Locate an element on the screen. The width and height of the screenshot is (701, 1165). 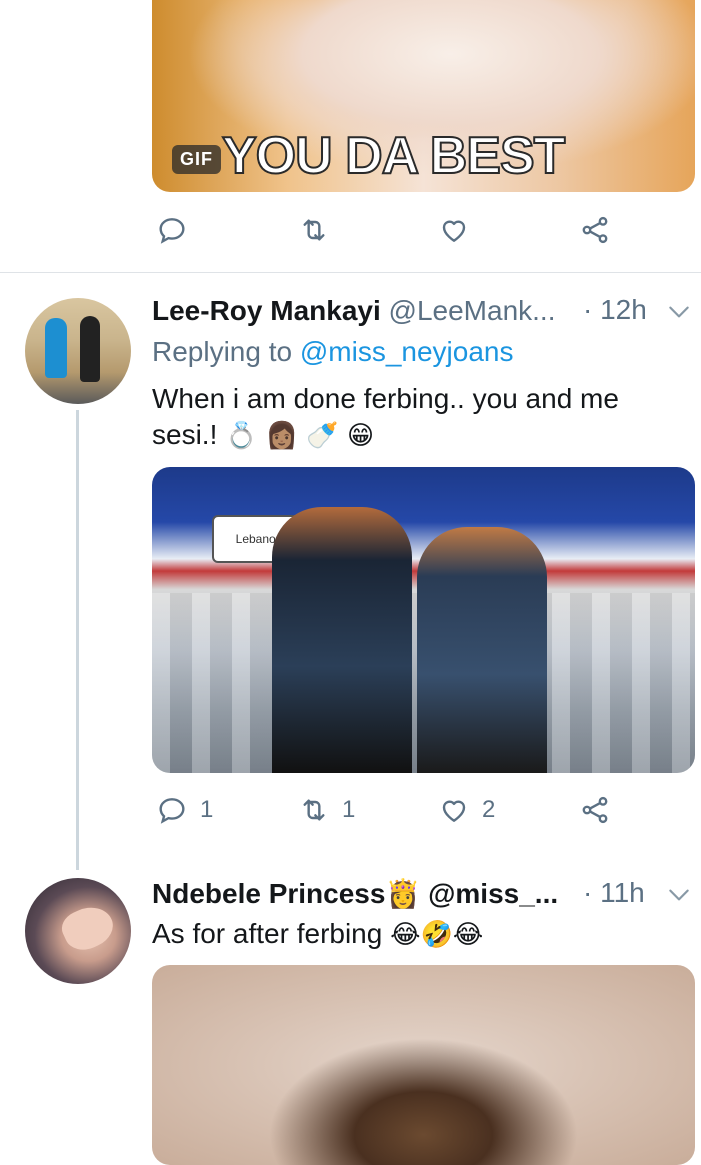
tweet-emojis: 😂🤣😂 is located at coordinates (437, 935).